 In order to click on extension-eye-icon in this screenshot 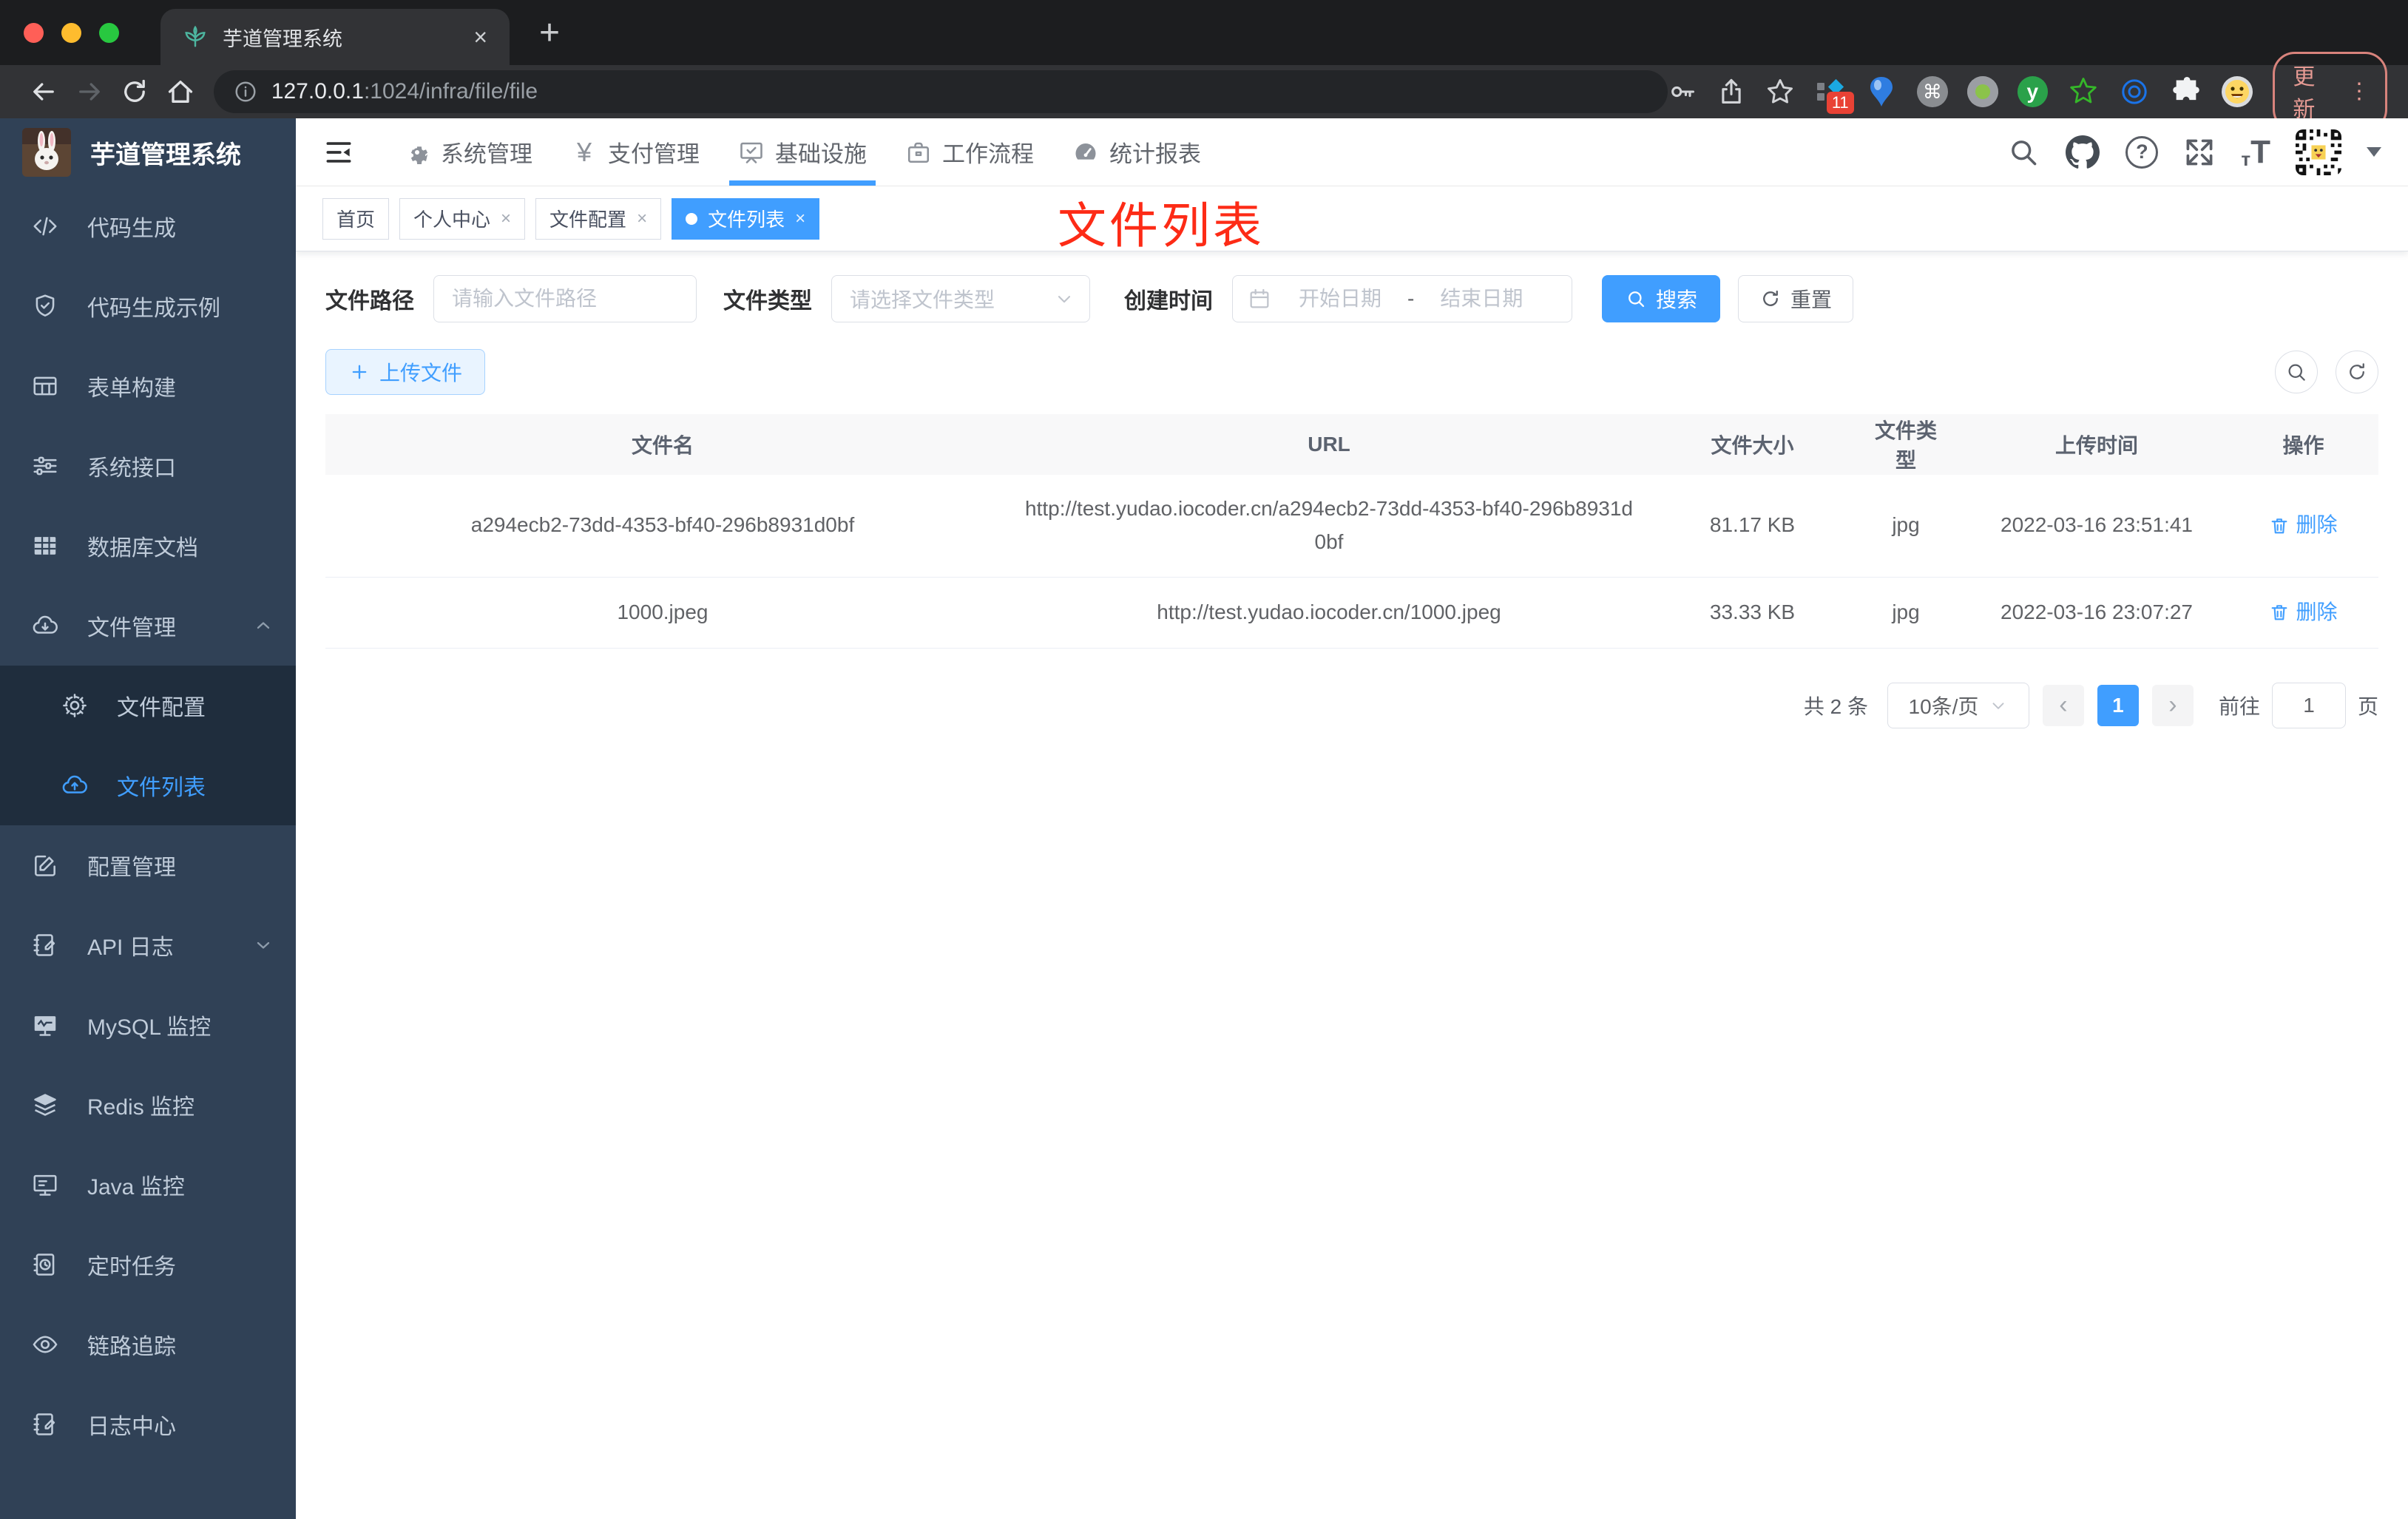, I will do `click(2134, 91)`.